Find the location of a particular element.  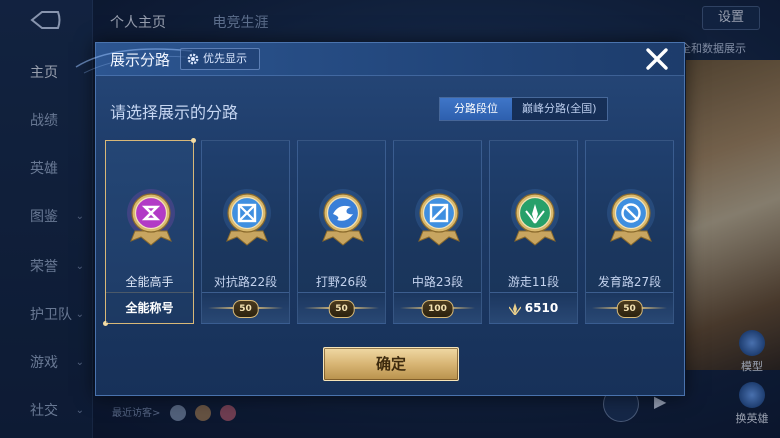

clash-lane-icon is located at coordinates (247, 217).